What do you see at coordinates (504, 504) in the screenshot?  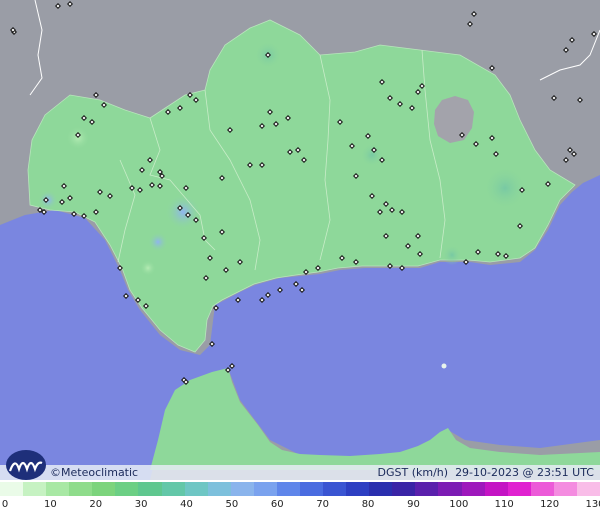 I see `legend-tick-label: 110` at bounding box center [504, 504].